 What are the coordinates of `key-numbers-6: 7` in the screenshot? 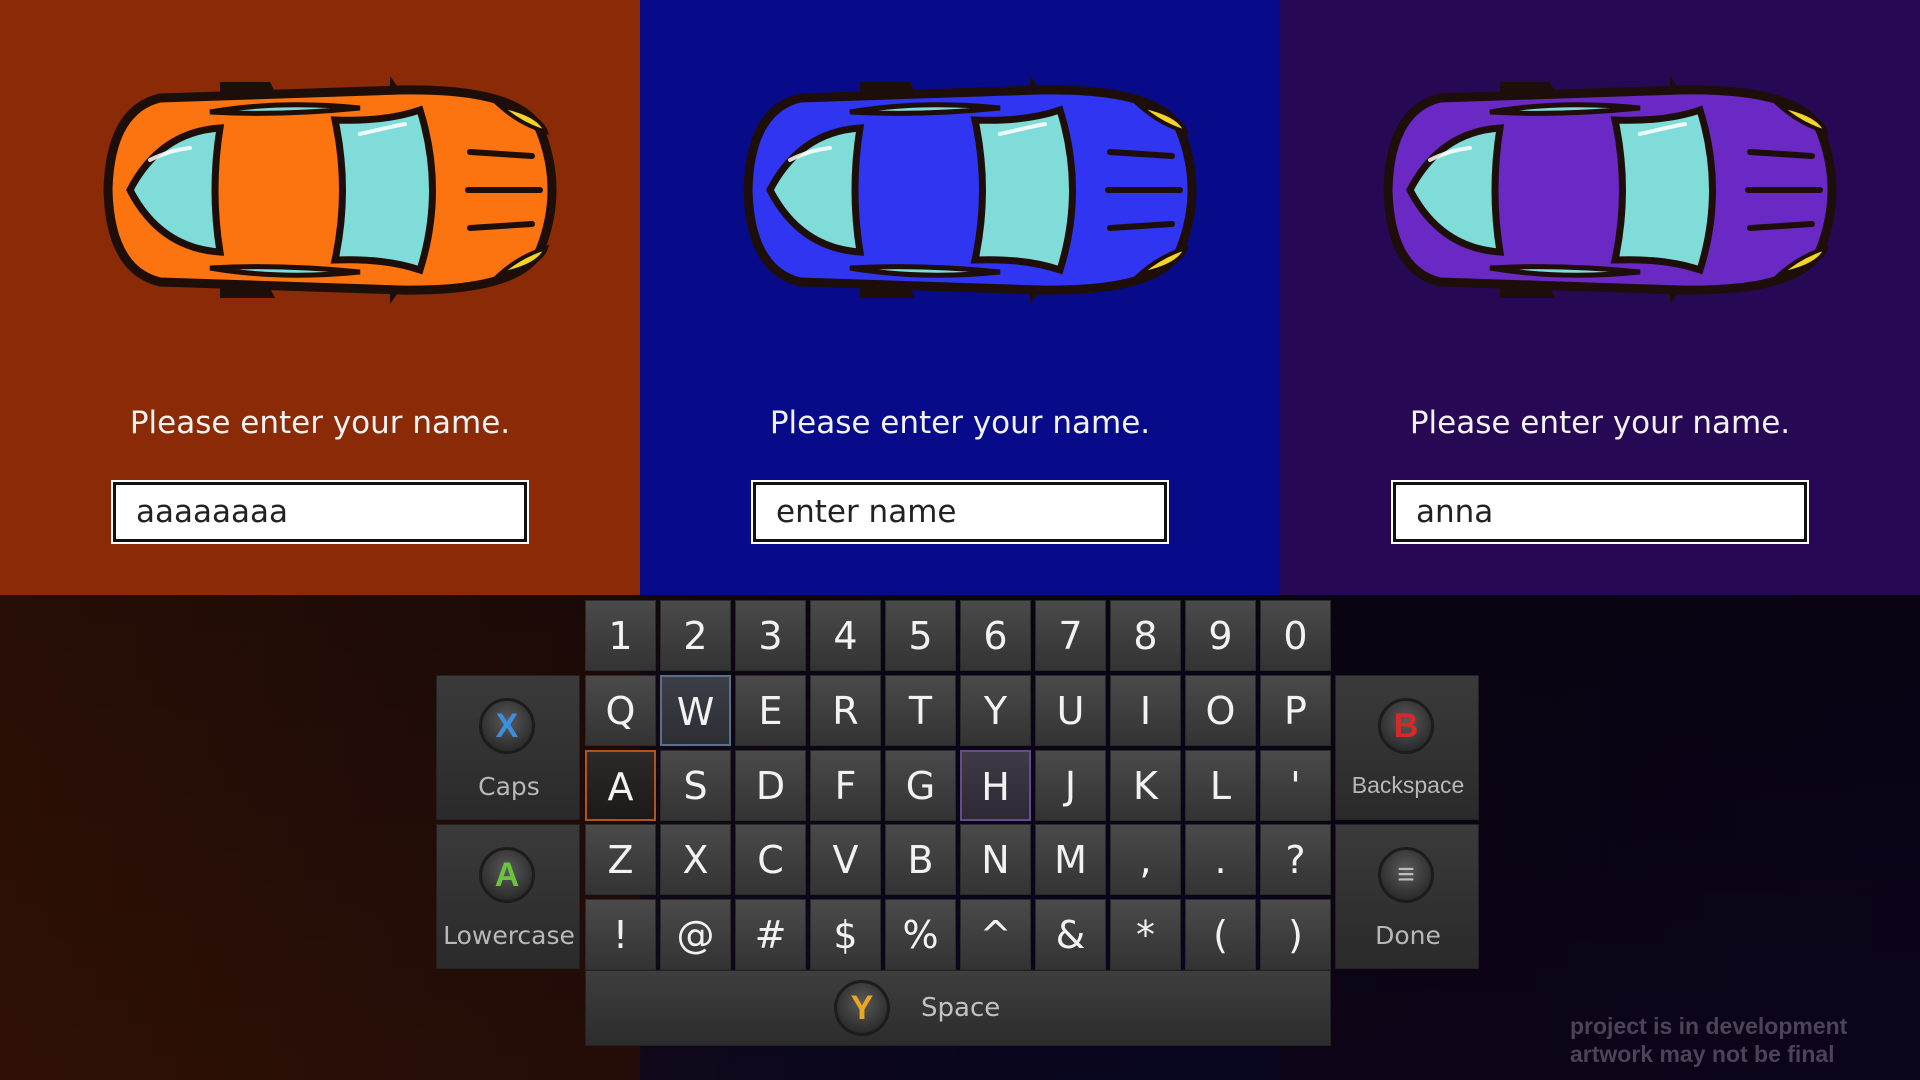 It's located at (1070, 635).